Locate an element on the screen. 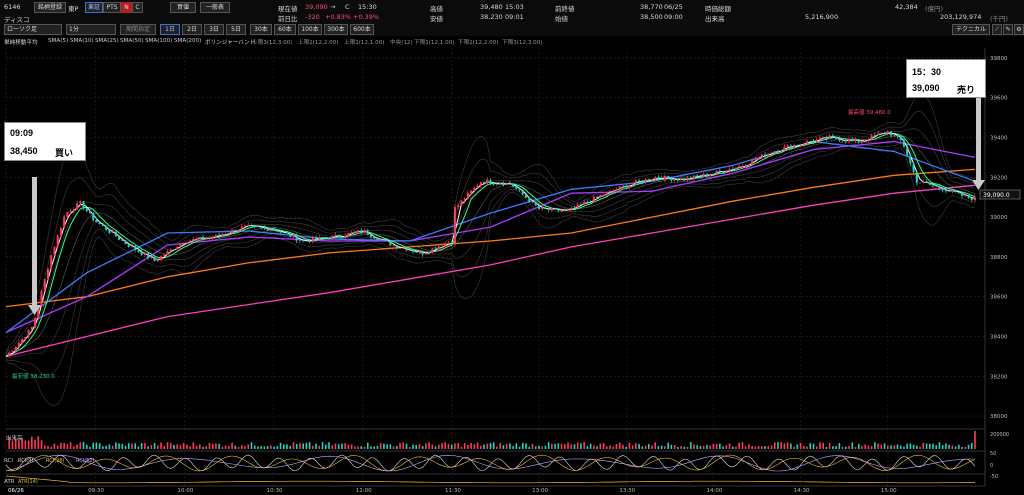  low-time: 09:01 is located at coordinates (514, 17).